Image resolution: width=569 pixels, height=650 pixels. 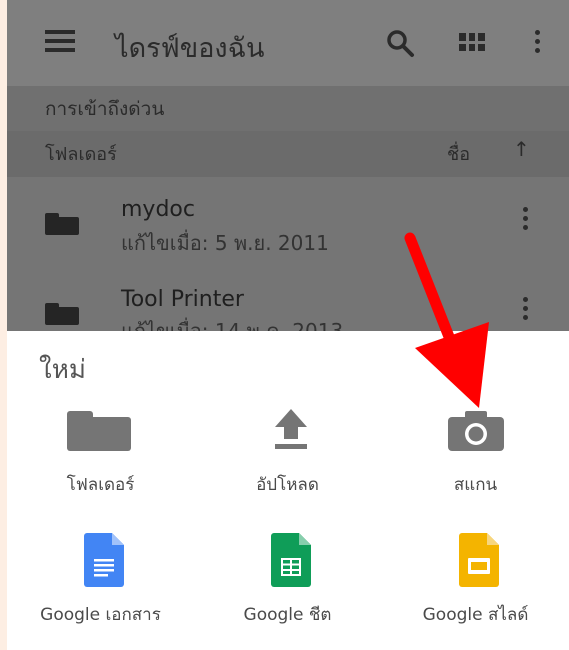 I want to click on file-modified: แก้ไขเมื่อ: 5 พ.ย. 2011, so click(x=225, y=243).